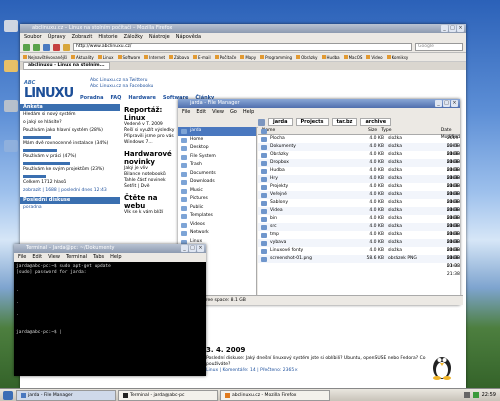 The width and height of the screenshot is (500, 401). What do you see at coordinates (76, 257) in the screenshot?
I see `menu-terminal: Terminal` at bounding box center [76, 257].